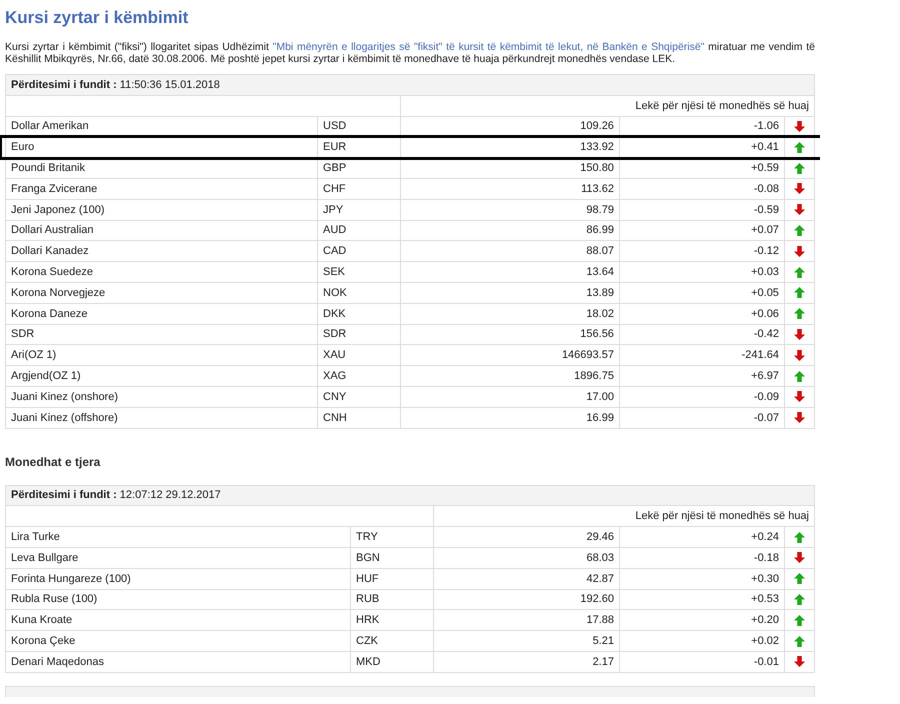 This screenshot has width=900, height=704. What do you see at coordinates (510, 417) in the screenshot?
I see `table-cell: 16.99` at bounding box center [510, 417].